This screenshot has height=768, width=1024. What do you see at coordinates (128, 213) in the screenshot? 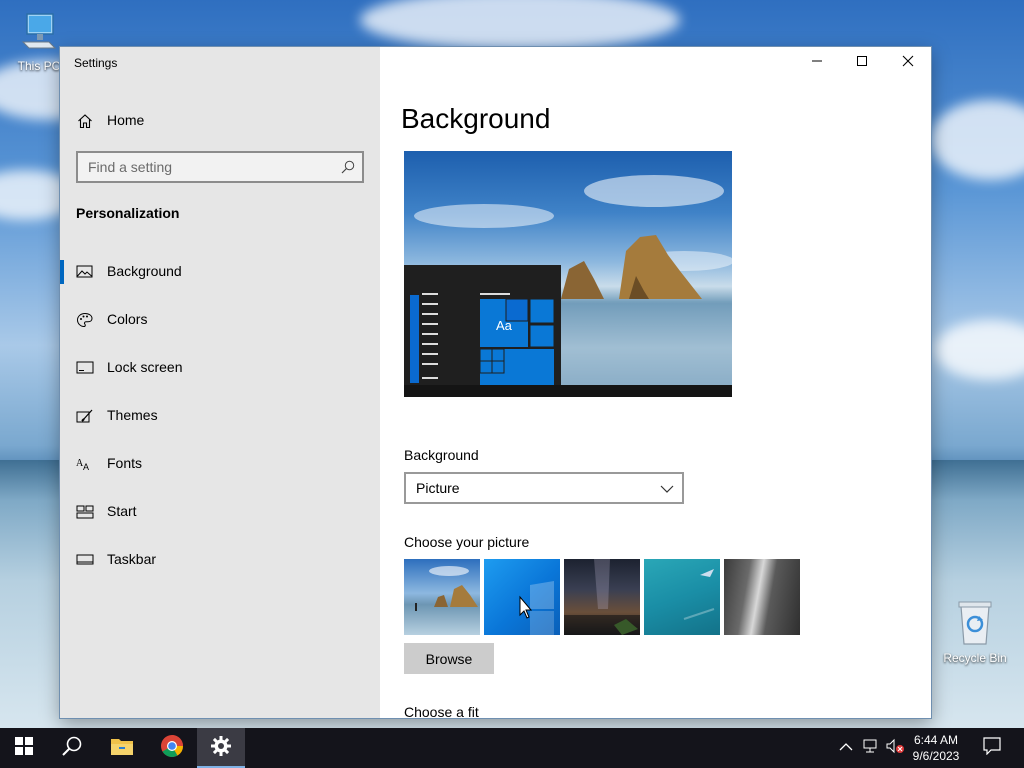
I see `section-title: Personalization` at bounding box center [128, 213].